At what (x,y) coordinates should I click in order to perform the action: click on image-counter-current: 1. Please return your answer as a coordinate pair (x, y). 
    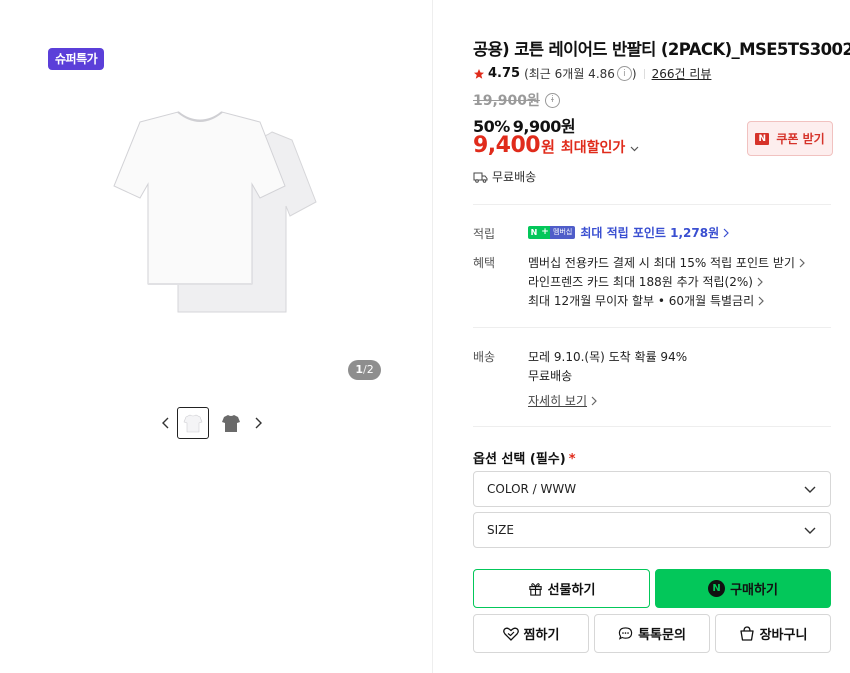
    Looking at the image, I should click on (359, 369).